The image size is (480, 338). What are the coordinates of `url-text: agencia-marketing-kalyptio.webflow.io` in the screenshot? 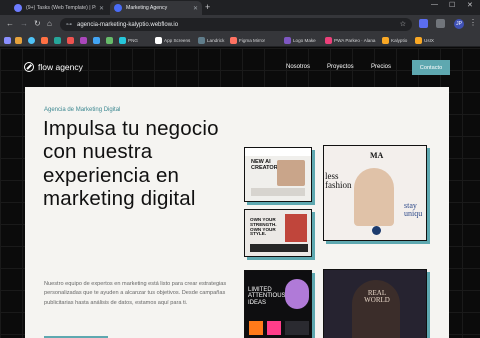 It's located at (128, 24).